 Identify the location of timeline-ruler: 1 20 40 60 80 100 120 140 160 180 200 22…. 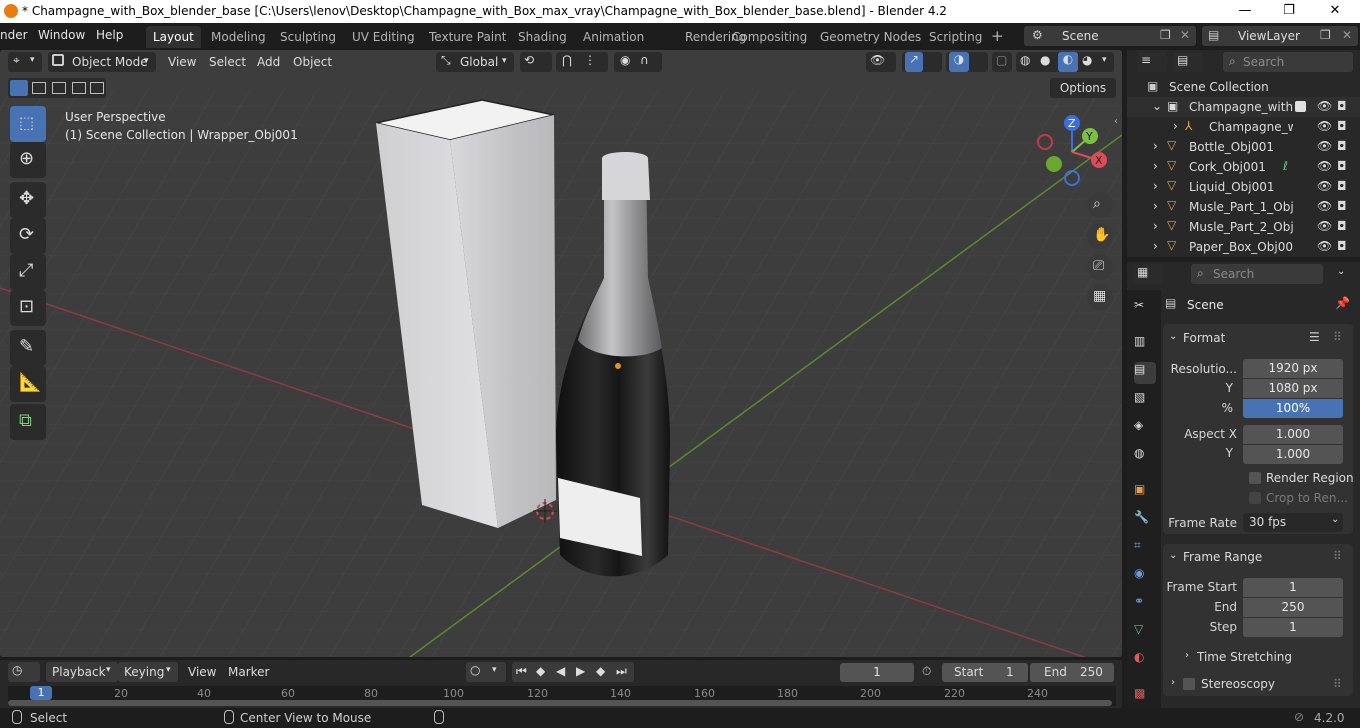
(562, 696).